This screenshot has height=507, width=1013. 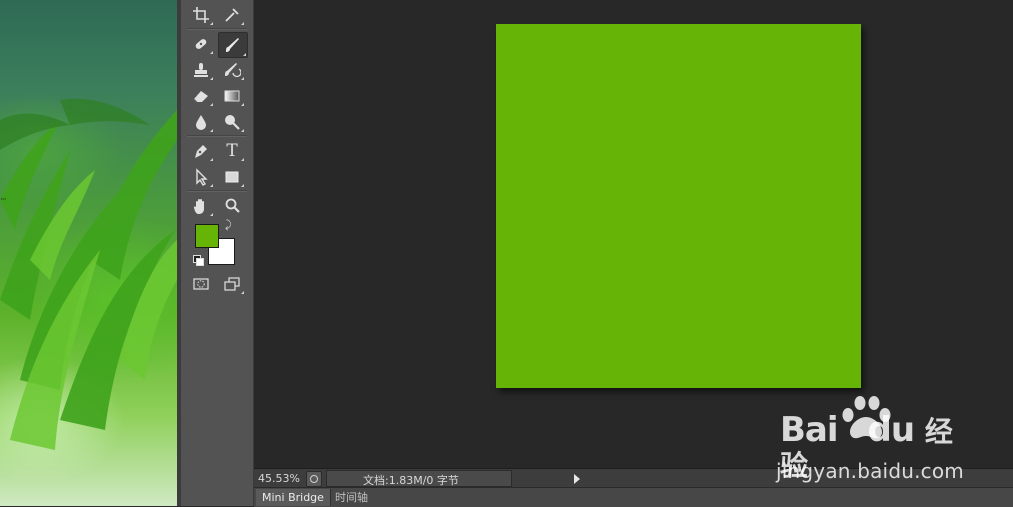 I want to click on eyedropper-tool, so click(x=232, y=15).